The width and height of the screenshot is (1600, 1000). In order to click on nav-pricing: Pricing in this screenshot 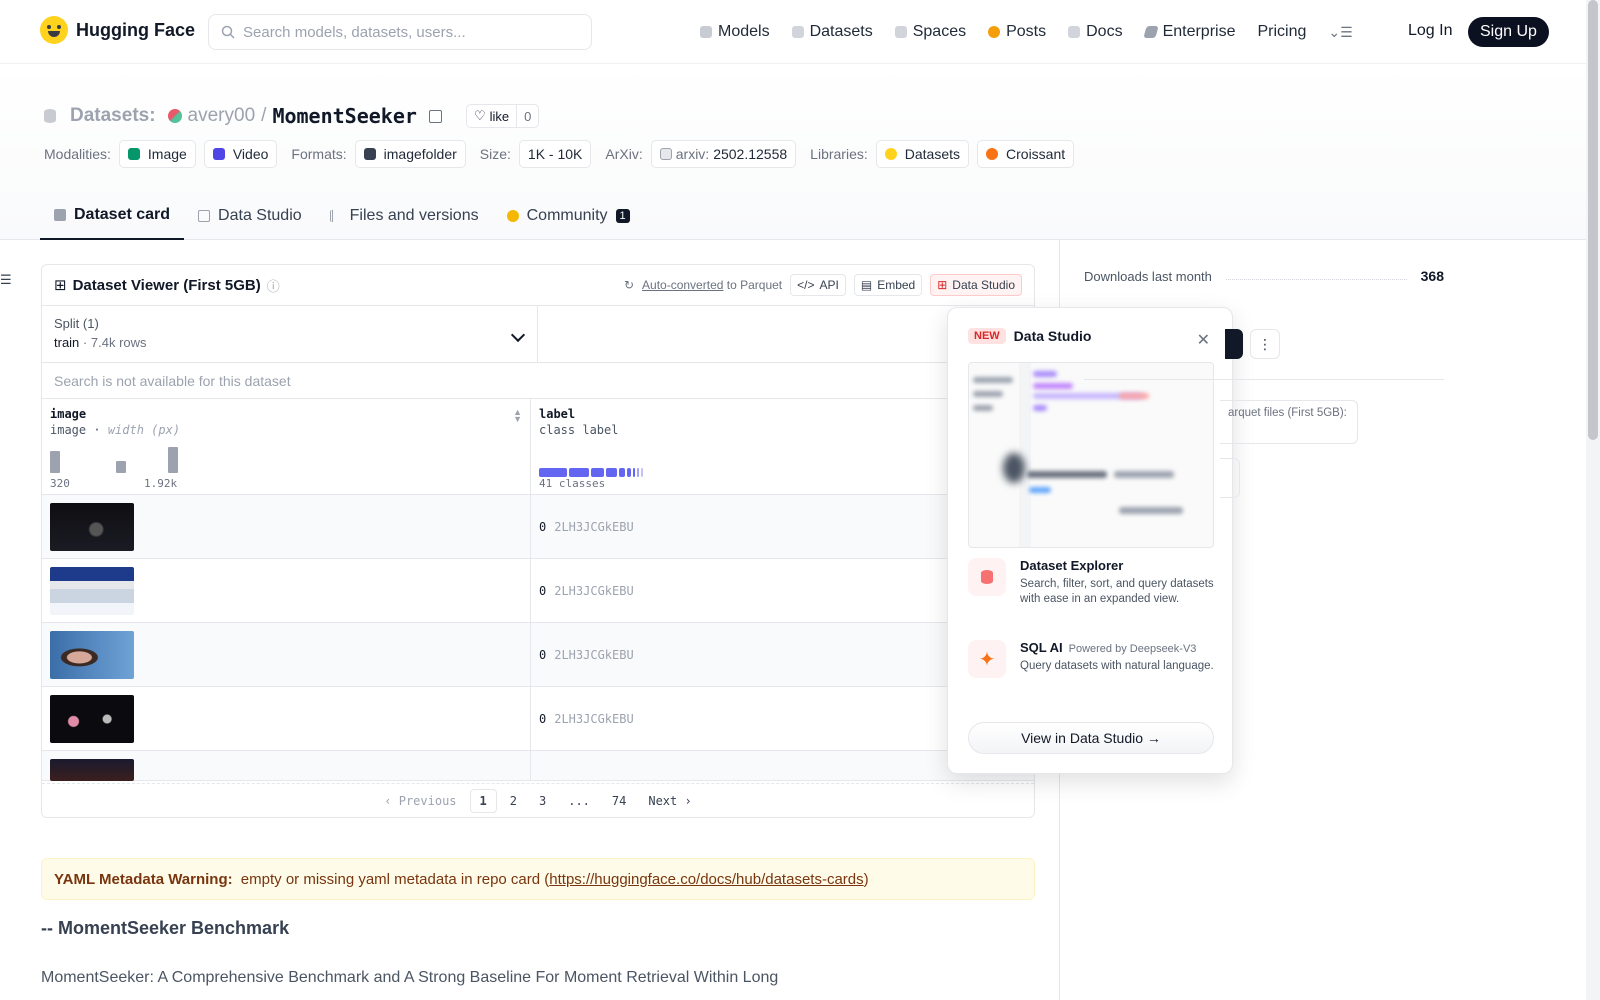, I will do `click(1281, 32)`.